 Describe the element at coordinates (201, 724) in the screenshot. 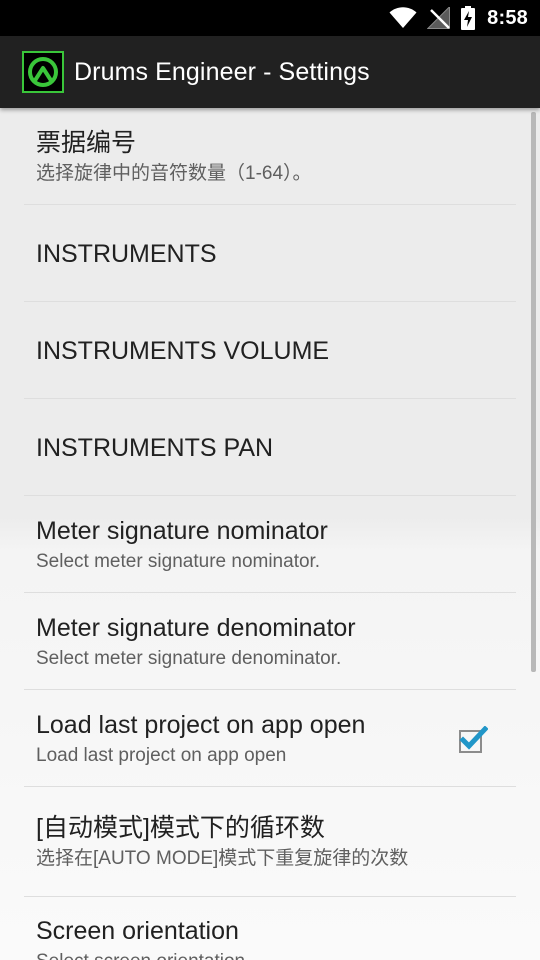

I see `pref-title: Load last project on app open` at that location.